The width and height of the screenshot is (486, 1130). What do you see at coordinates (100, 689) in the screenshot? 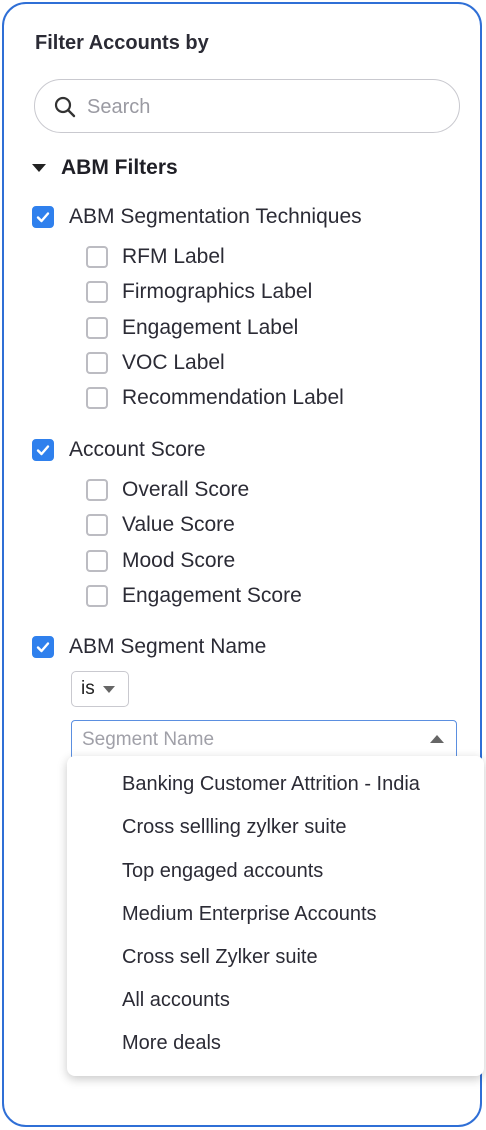
I see `operator-select: is` at bounding box center [100, 689].